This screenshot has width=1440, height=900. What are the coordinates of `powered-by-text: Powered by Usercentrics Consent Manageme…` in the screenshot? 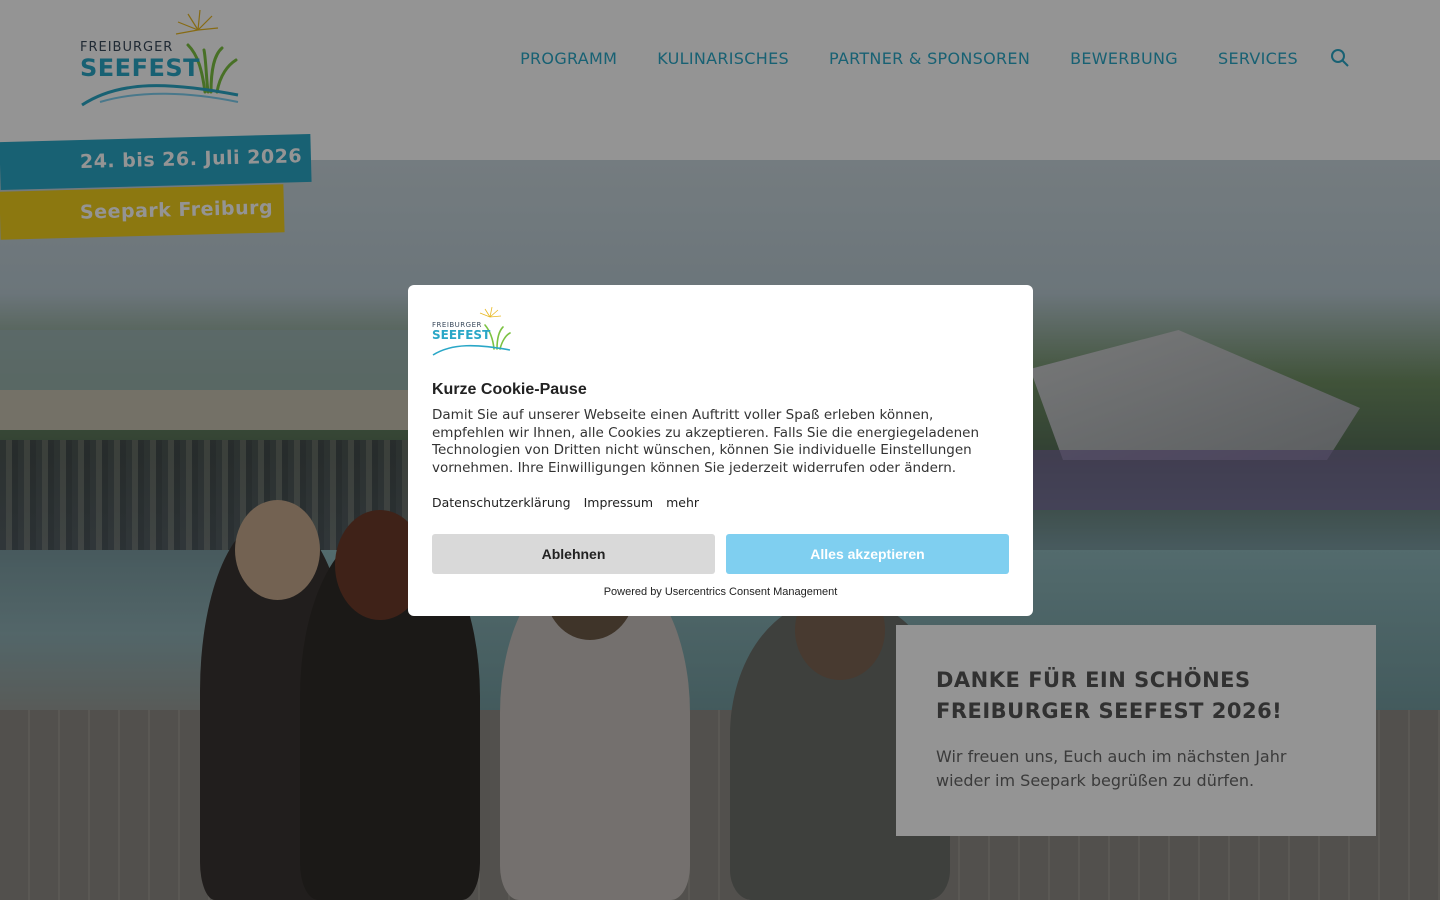 It's located at (720, 592).